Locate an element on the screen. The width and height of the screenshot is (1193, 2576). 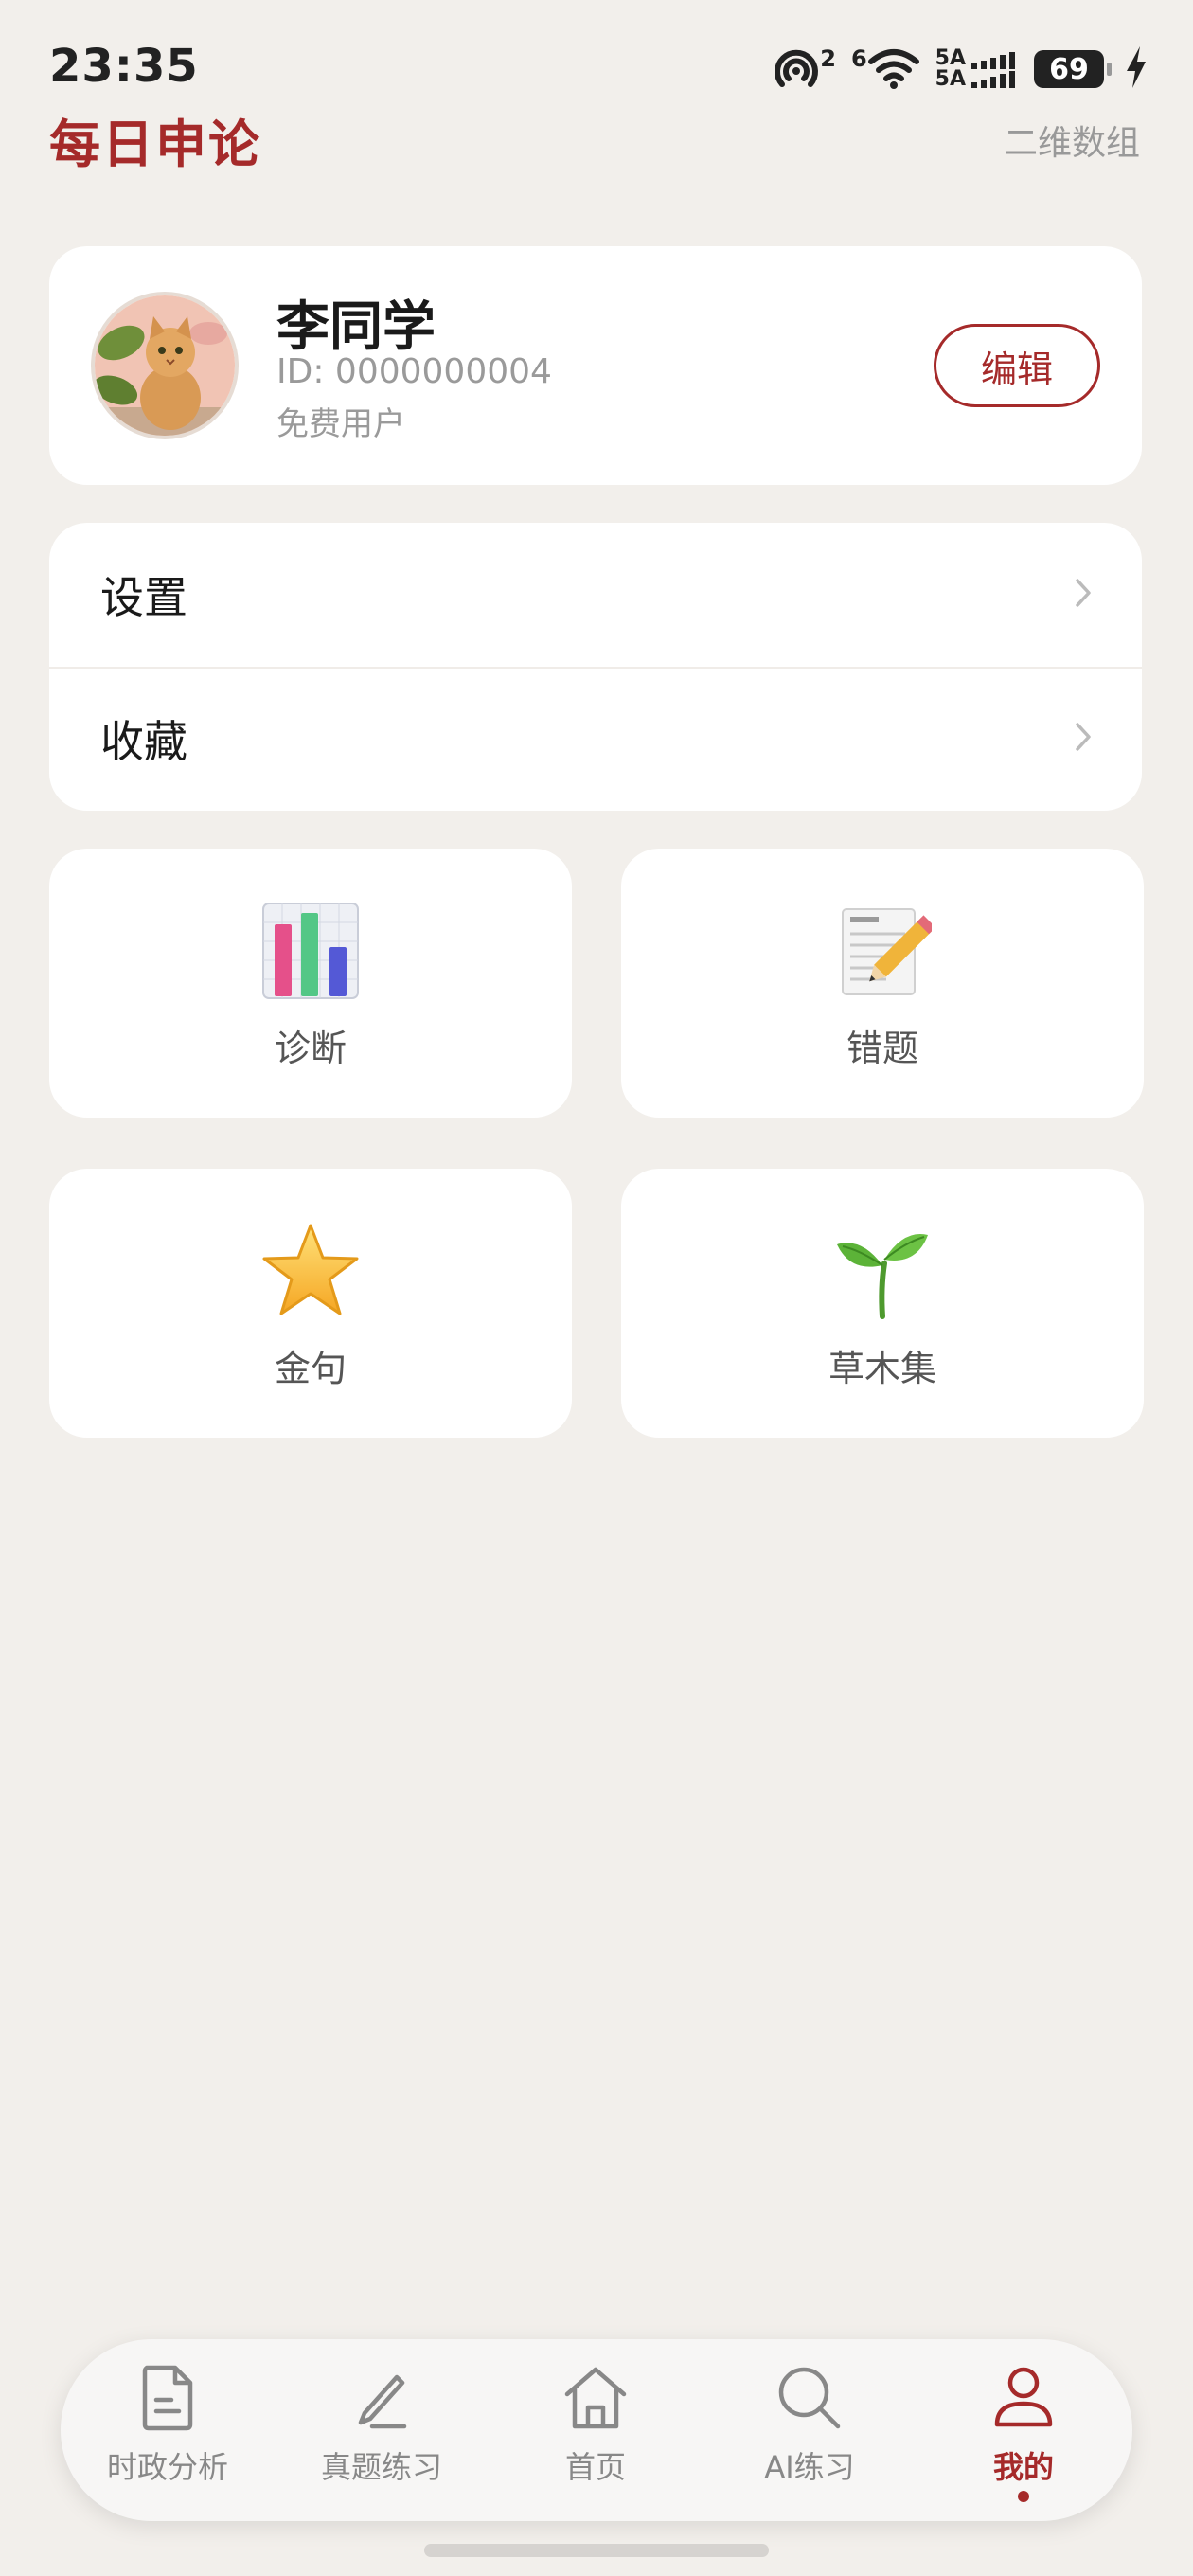
bar-chart-icon is located at coordinates (310, 951).